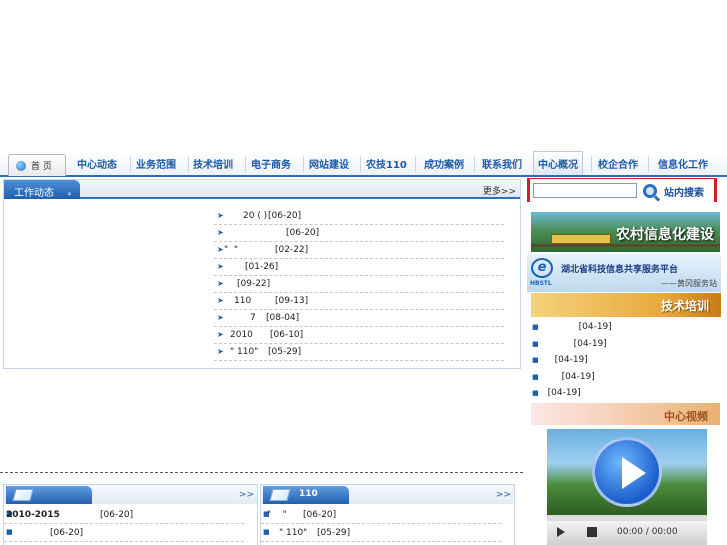 The image size is (727, 545). I want to click on play-button, so click(561, 532).